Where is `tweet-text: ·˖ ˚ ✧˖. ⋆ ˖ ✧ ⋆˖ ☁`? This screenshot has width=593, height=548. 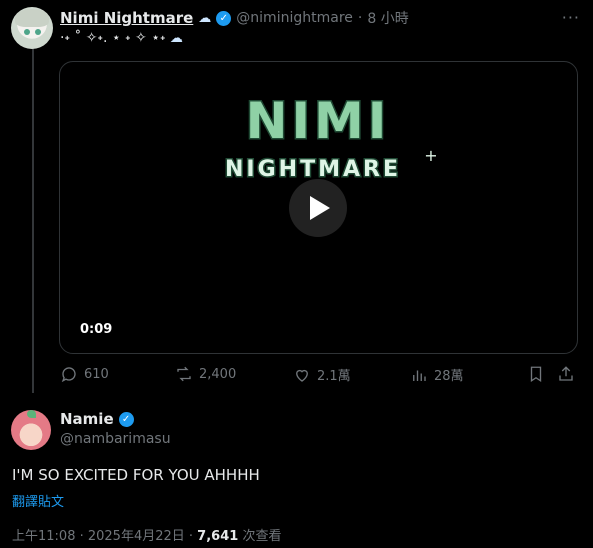 tweet-text: ·˖ ˚ ✧˖. ⋆ ˖ ✧ ⋆˖ ☁ is located at coordinates (121, 38).